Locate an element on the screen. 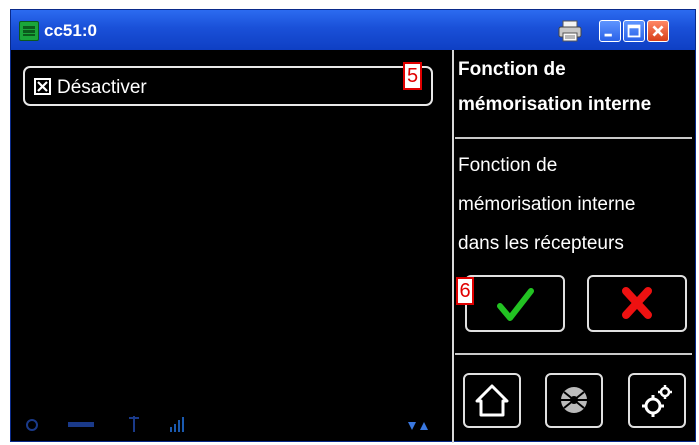 The image size is (699, 445). home-button is located at coordinates (492, 400).